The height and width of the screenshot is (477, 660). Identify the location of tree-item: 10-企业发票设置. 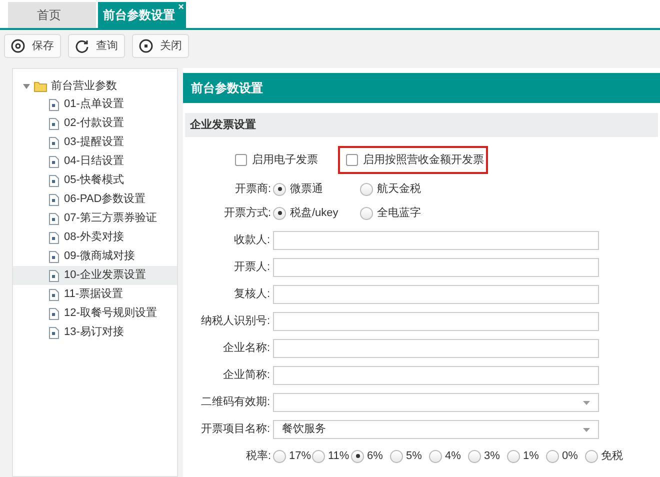
(95, 275).